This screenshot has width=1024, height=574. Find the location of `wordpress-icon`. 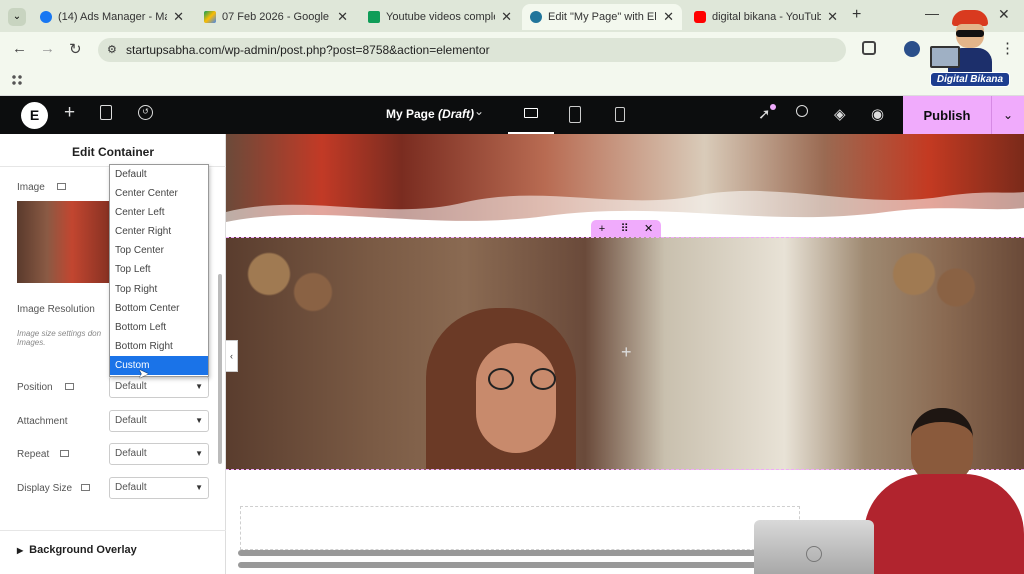

wordpress-icon is located at coordinates (536, 17).